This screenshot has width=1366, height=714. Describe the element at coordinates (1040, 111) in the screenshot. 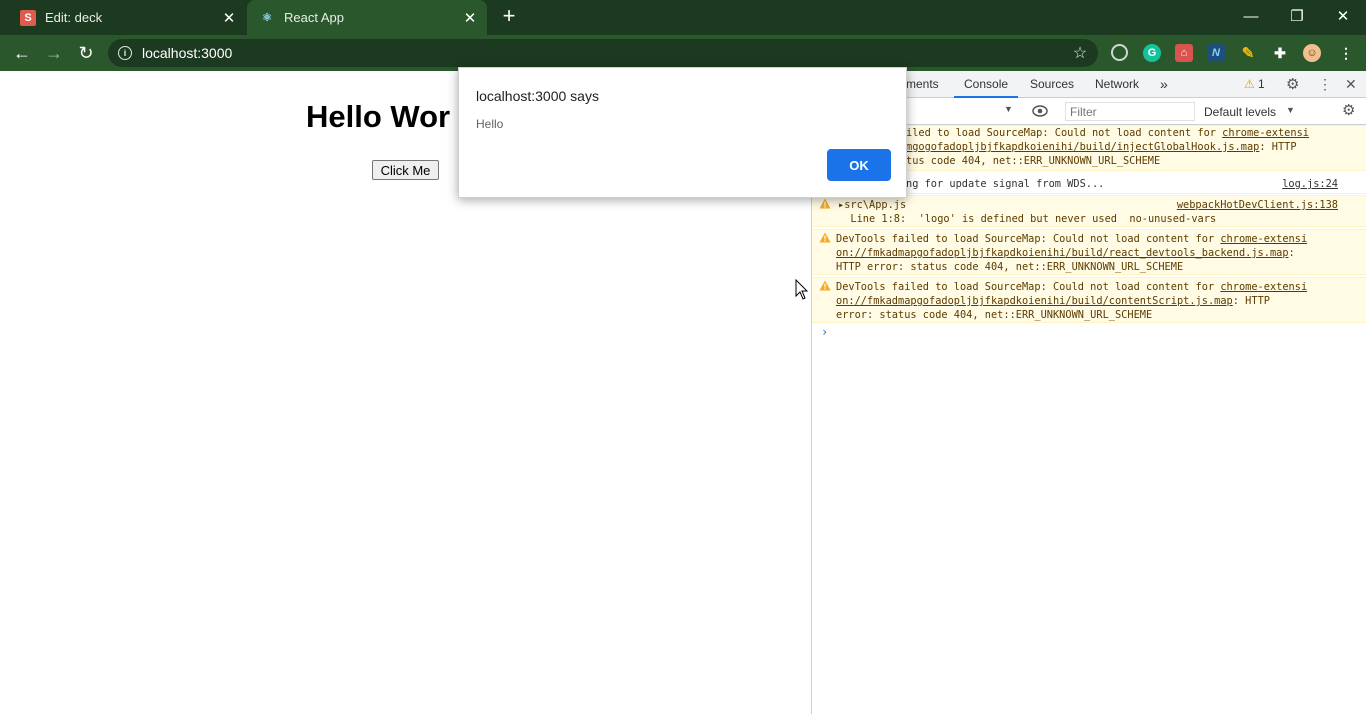

I see `eye-icon` at that location.